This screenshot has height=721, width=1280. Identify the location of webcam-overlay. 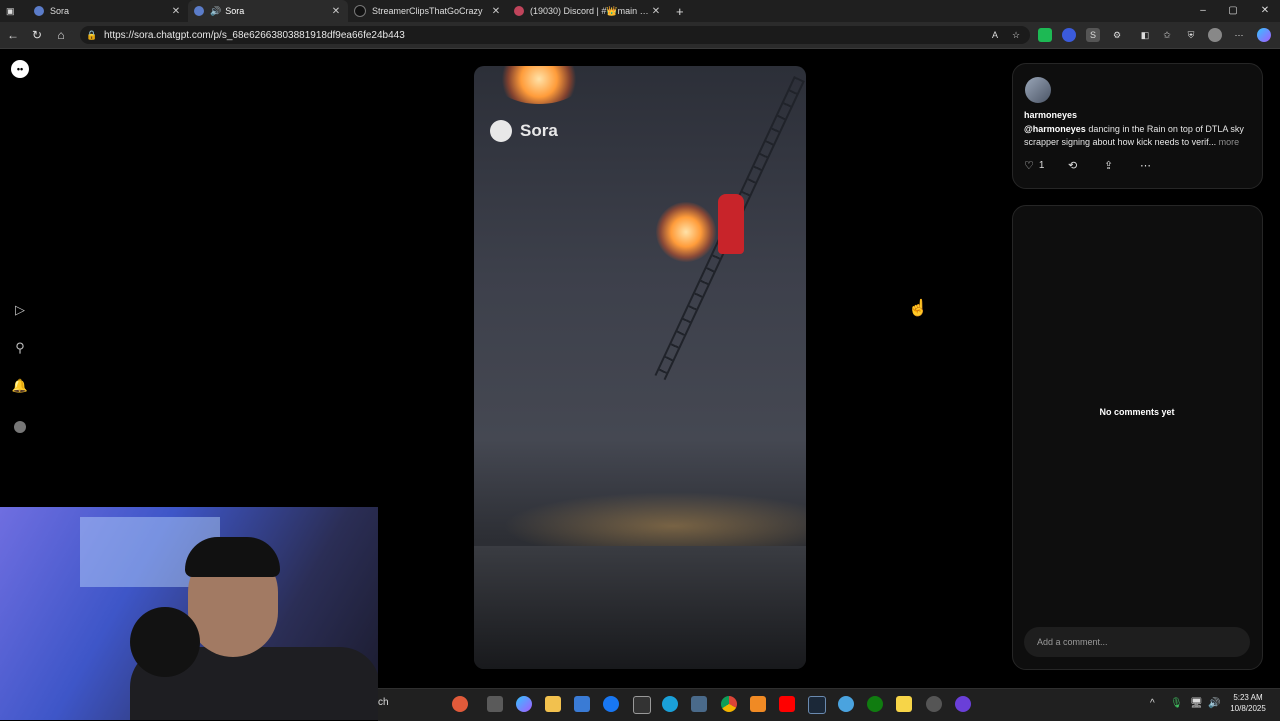
(189, 613).